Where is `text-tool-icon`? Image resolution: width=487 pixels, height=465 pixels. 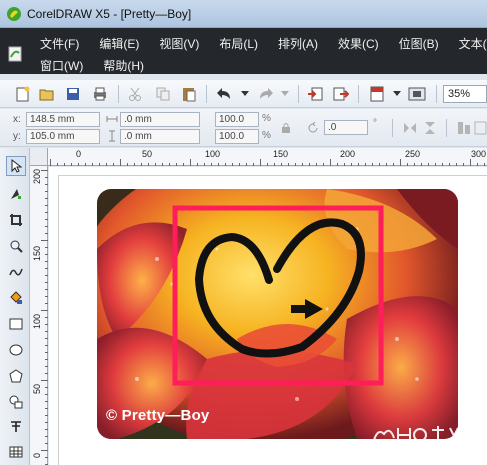 text-tool-icon is located at coordinates (16, 426).